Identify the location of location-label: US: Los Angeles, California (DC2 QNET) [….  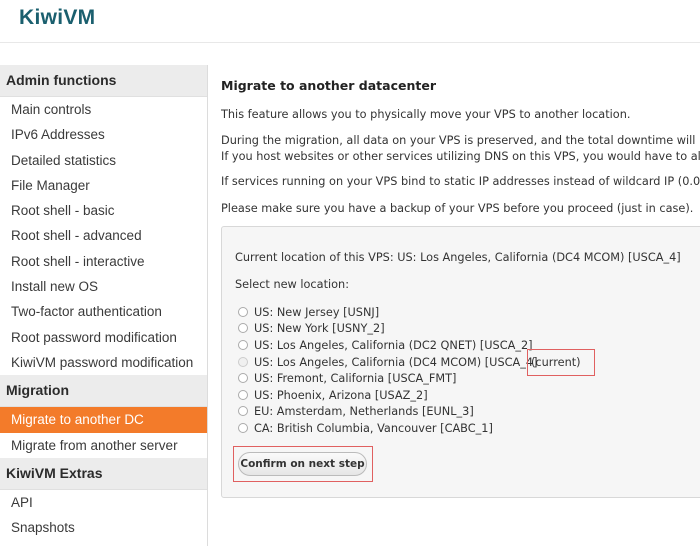
(393, 345).